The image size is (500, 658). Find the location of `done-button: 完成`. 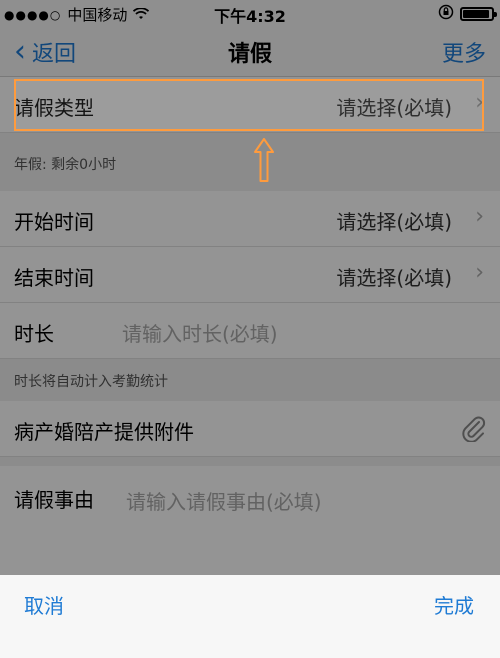

done-button: 完成 is located at coordinates (454, 604).